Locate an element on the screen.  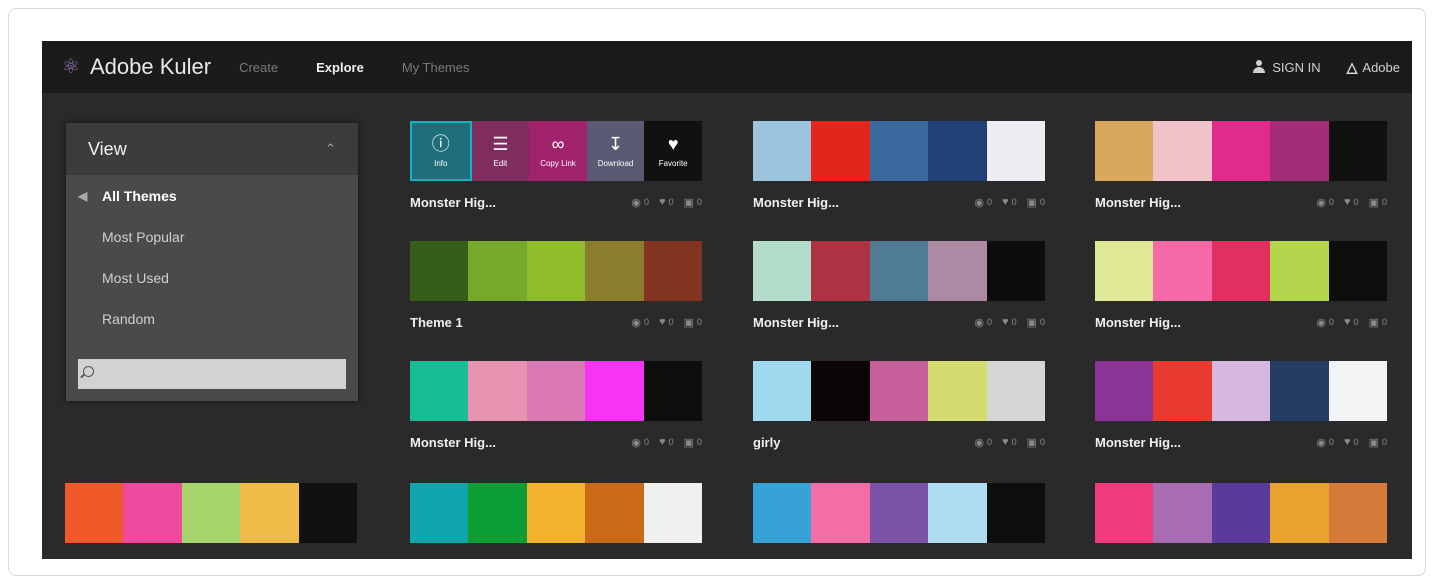
nav-create: Create is located at coordinates (258, 67).